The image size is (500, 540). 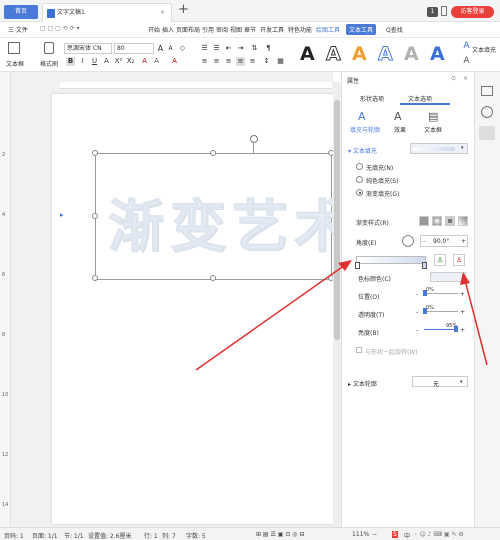 What do you see at coordinates (110, 536) in the screenshot?
I see `status-settings: 设置值: 2.6厘米` at bounding box center [110, 536].